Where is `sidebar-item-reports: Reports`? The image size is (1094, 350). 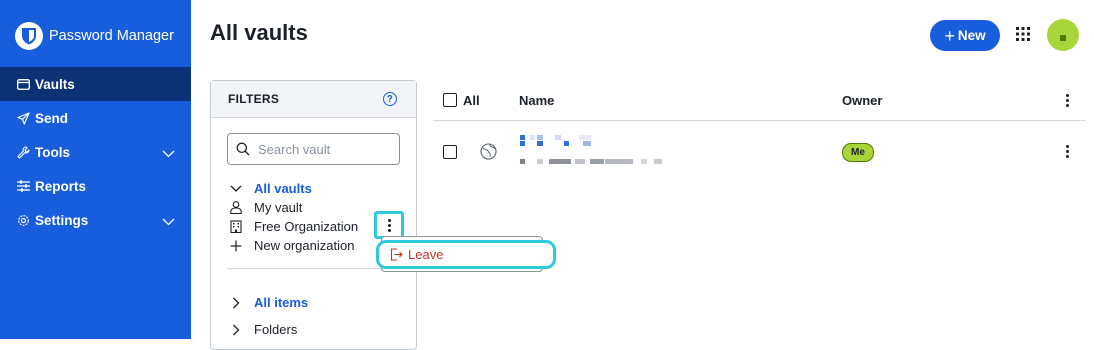 sidebar-item-reports: Reports is located at coordinates (95, 186).